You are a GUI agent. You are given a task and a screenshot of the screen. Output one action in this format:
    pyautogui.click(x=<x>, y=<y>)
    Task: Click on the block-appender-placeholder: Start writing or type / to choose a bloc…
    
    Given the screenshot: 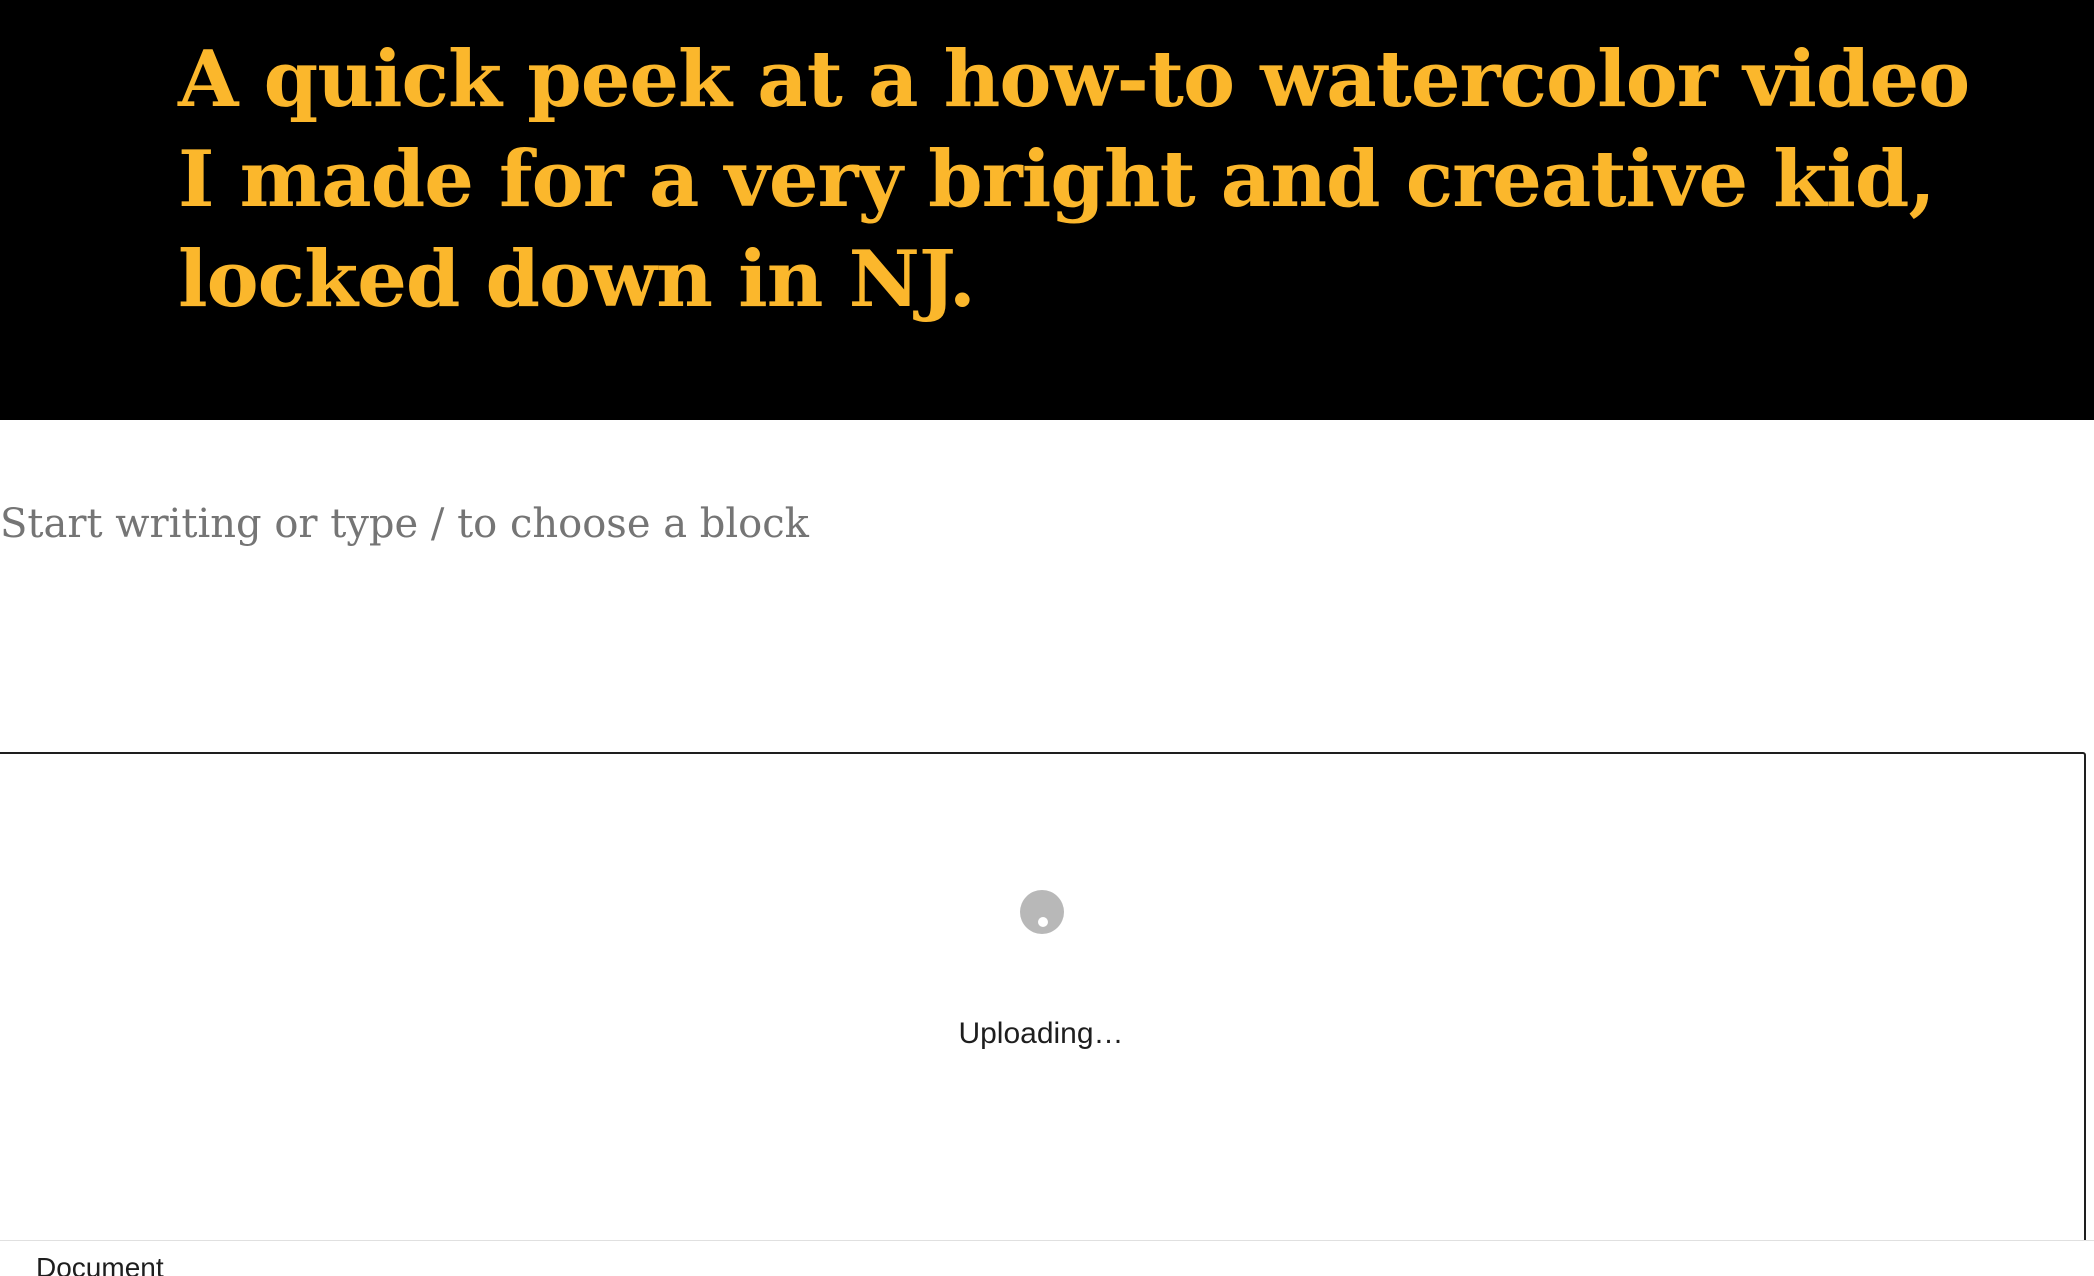 What is the action you would take?
    pyautogui.click(x=404, y=524)
    